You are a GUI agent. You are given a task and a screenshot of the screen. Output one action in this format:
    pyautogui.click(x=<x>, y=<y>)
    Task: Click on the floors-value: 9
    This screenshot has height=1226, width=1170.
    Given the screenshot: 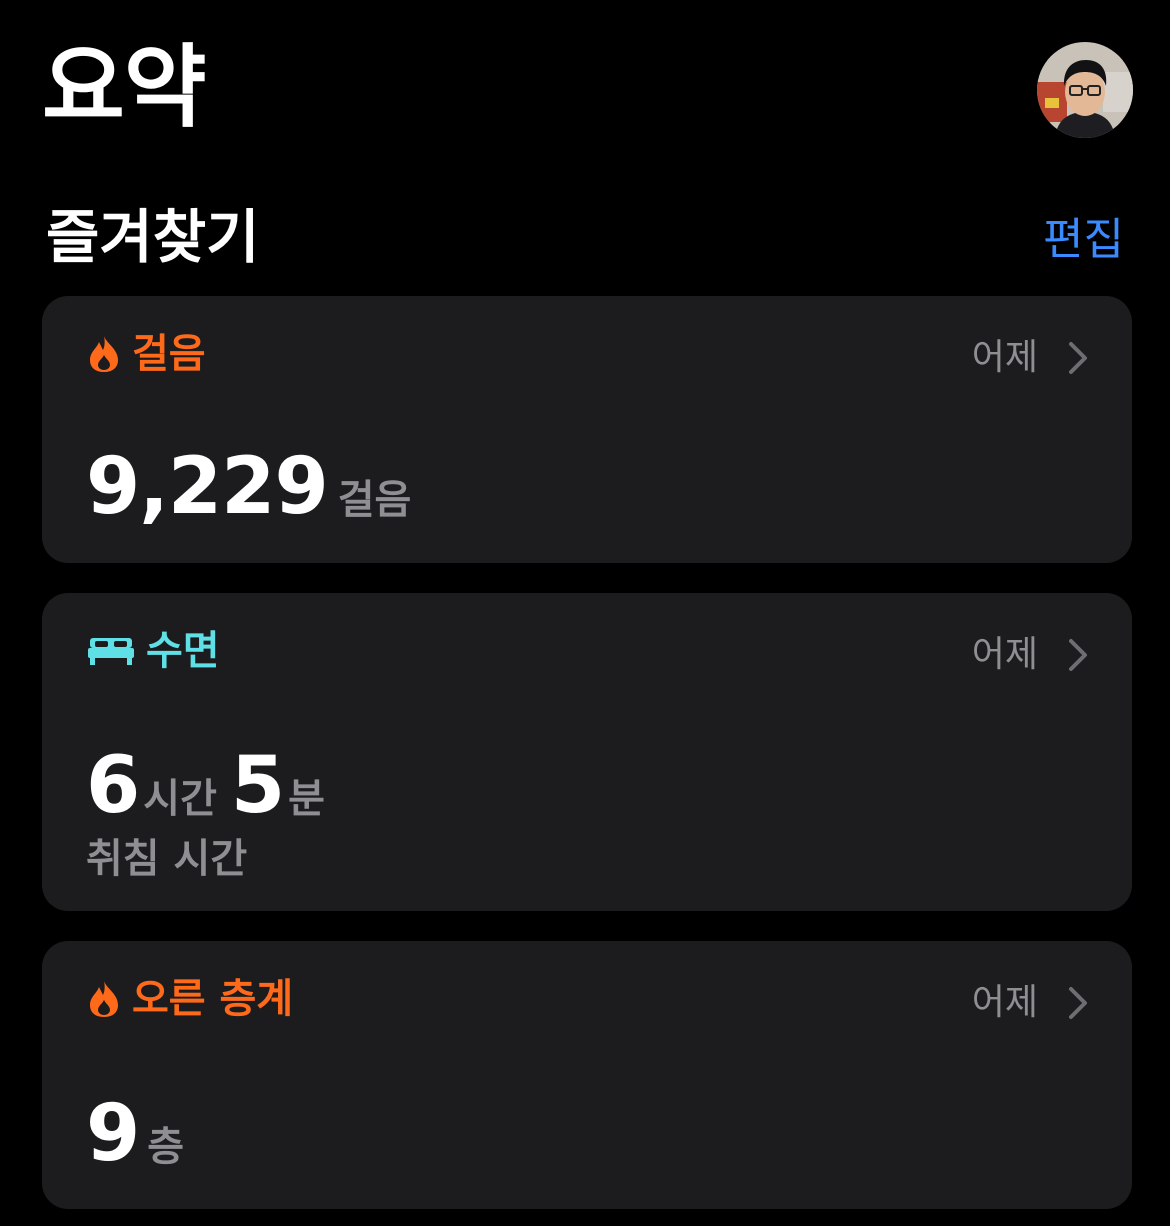 What is the action you would take?
    pyautogui.click(x=113, y=1134)
    